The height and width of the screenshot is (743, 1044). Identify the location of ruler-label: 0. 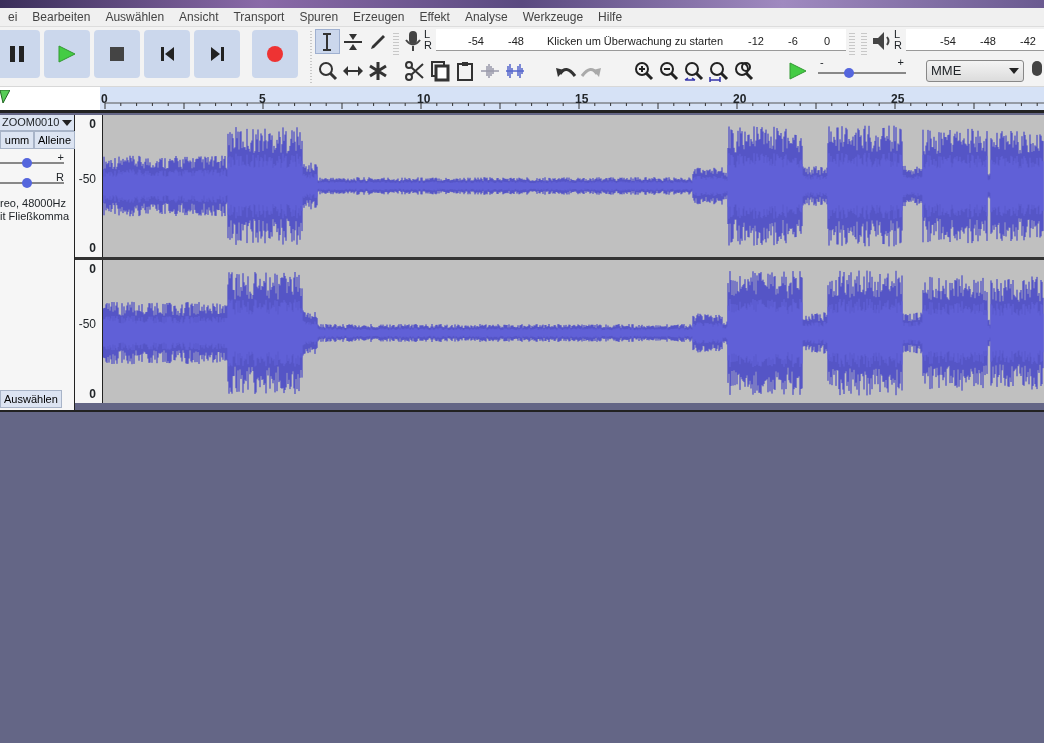
(104, 99).